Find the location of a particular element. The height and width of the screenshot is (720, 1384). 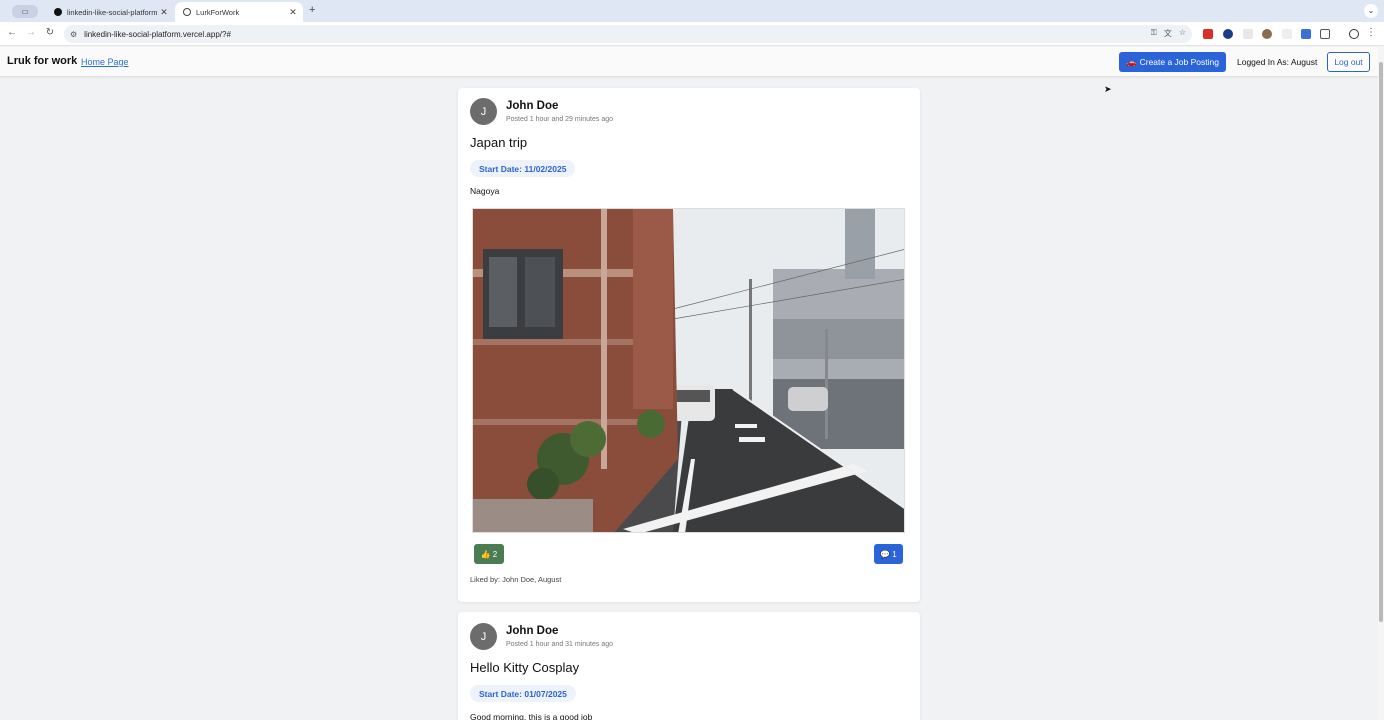

browser-menu-icon: ⋮ is located at coordinates (1371, 32).